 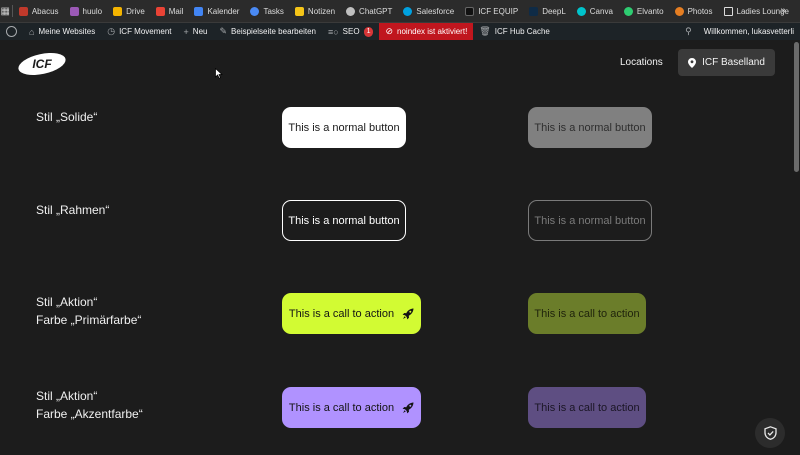 What do you see at coordinates (344, 220) in the screenshot?
I see `outline-button: This is a normal button` at bounding box center [344, 220].